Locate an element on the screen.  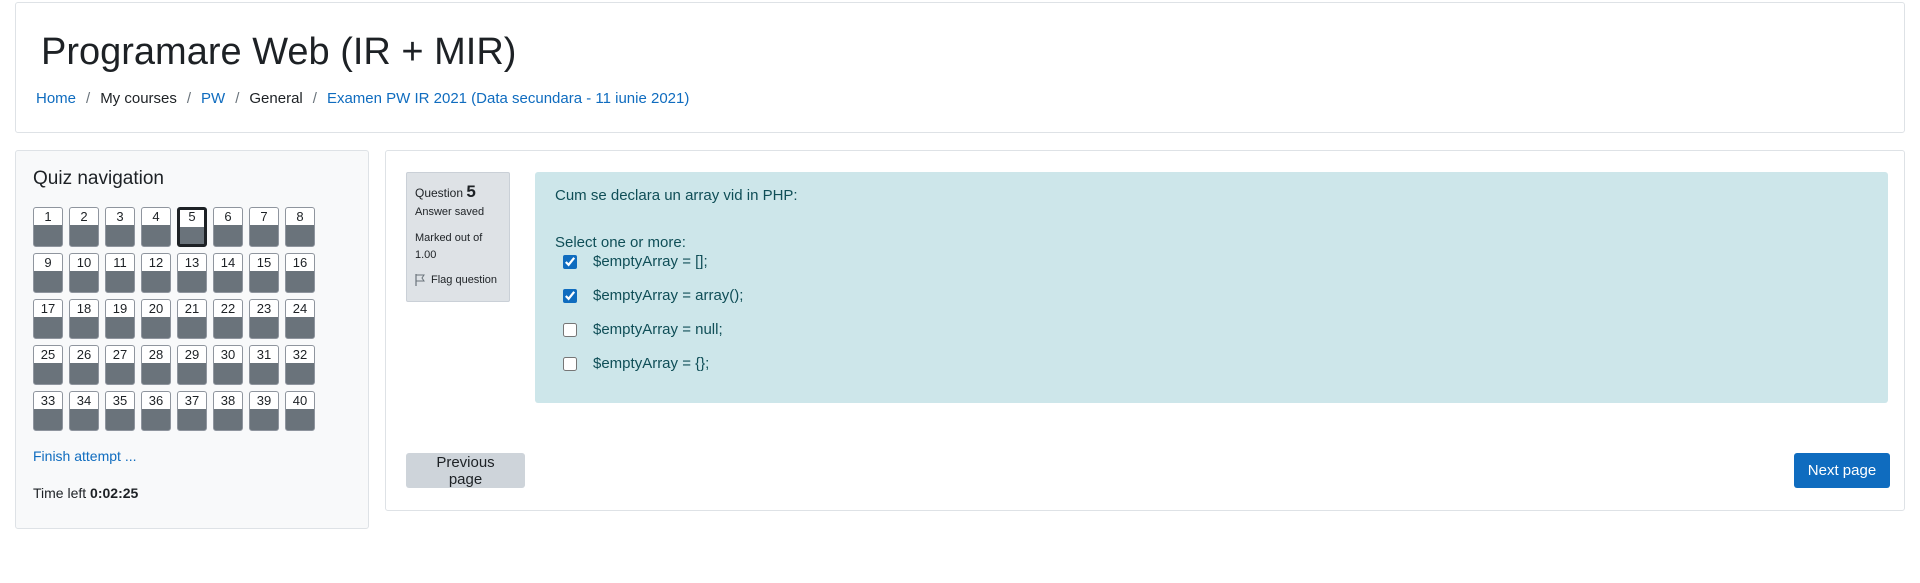
question-nav-button: 25 is located at coordinates (48, 365).